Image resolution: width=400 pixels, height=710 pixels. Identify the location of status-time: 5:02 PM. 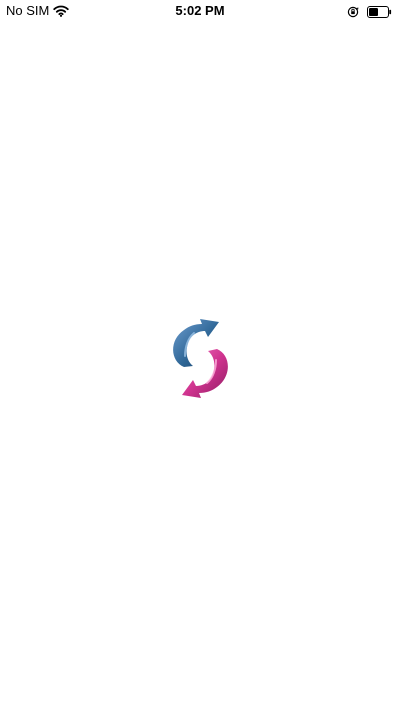
(200, 10).